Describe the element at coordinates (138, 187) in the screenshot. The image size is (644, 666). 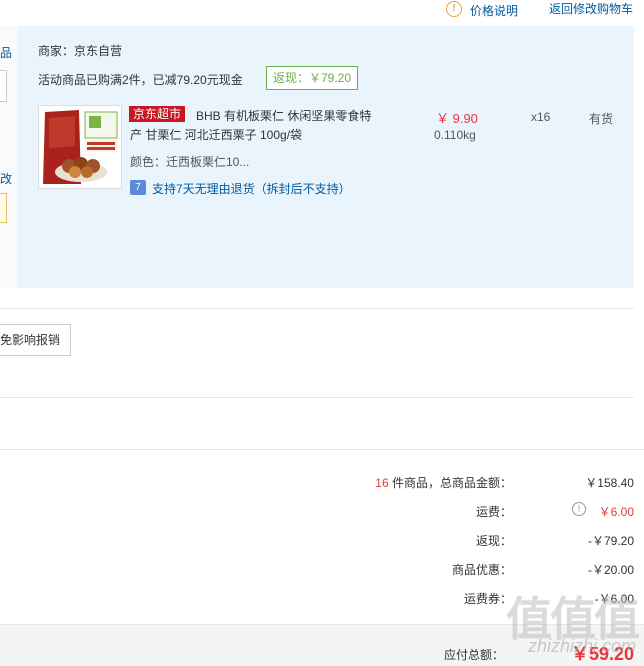
I see `return-service-icon: 7` at that location.